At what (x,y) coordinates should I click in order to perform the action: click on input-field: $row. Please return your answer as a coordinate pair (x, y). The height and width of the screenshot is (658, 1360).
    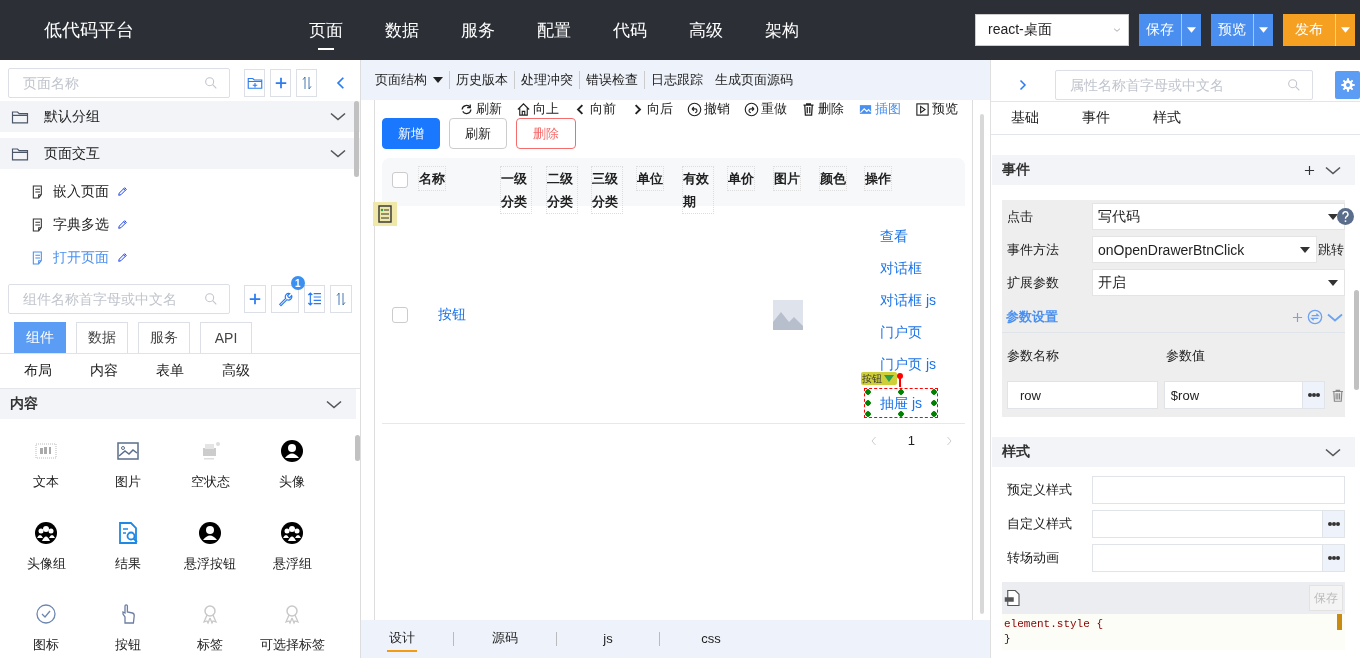
    Looking at the image, I should click on (1244, 395).